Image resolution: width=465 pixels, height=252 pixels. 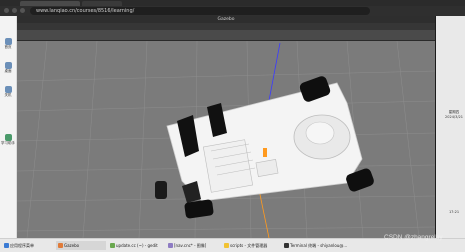 I want to click on browser-address-bar: www.lanqiao.cn/courses/8516/learning/, so click(x=232, y=11).